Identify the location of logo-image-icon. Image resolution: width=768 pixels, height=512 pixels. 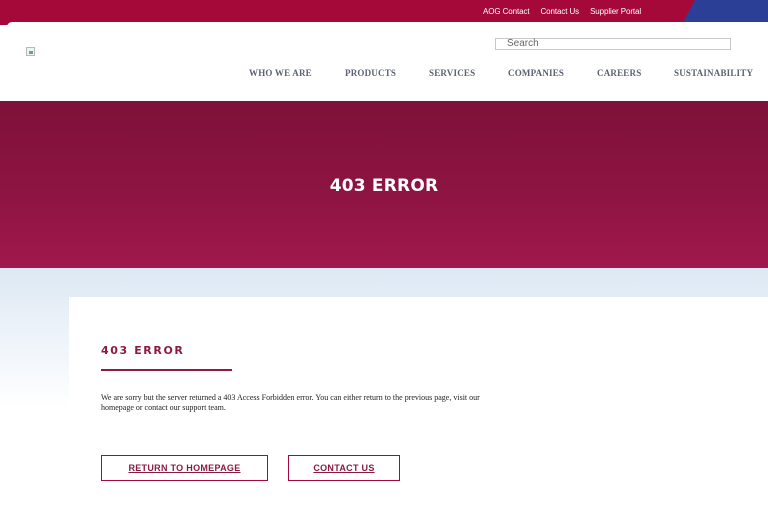
(30, 51).